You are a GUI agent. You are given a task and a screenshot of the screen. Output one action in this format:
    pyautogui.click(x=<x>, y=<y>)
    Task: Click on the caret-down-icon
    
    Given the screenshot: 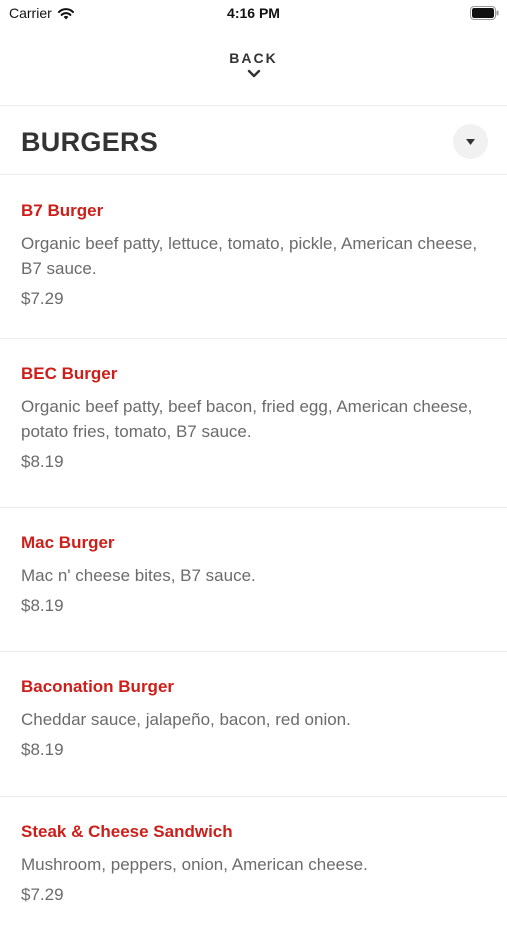 What is the action you would take?
    pyautogui.click(x=470, y=141)
    